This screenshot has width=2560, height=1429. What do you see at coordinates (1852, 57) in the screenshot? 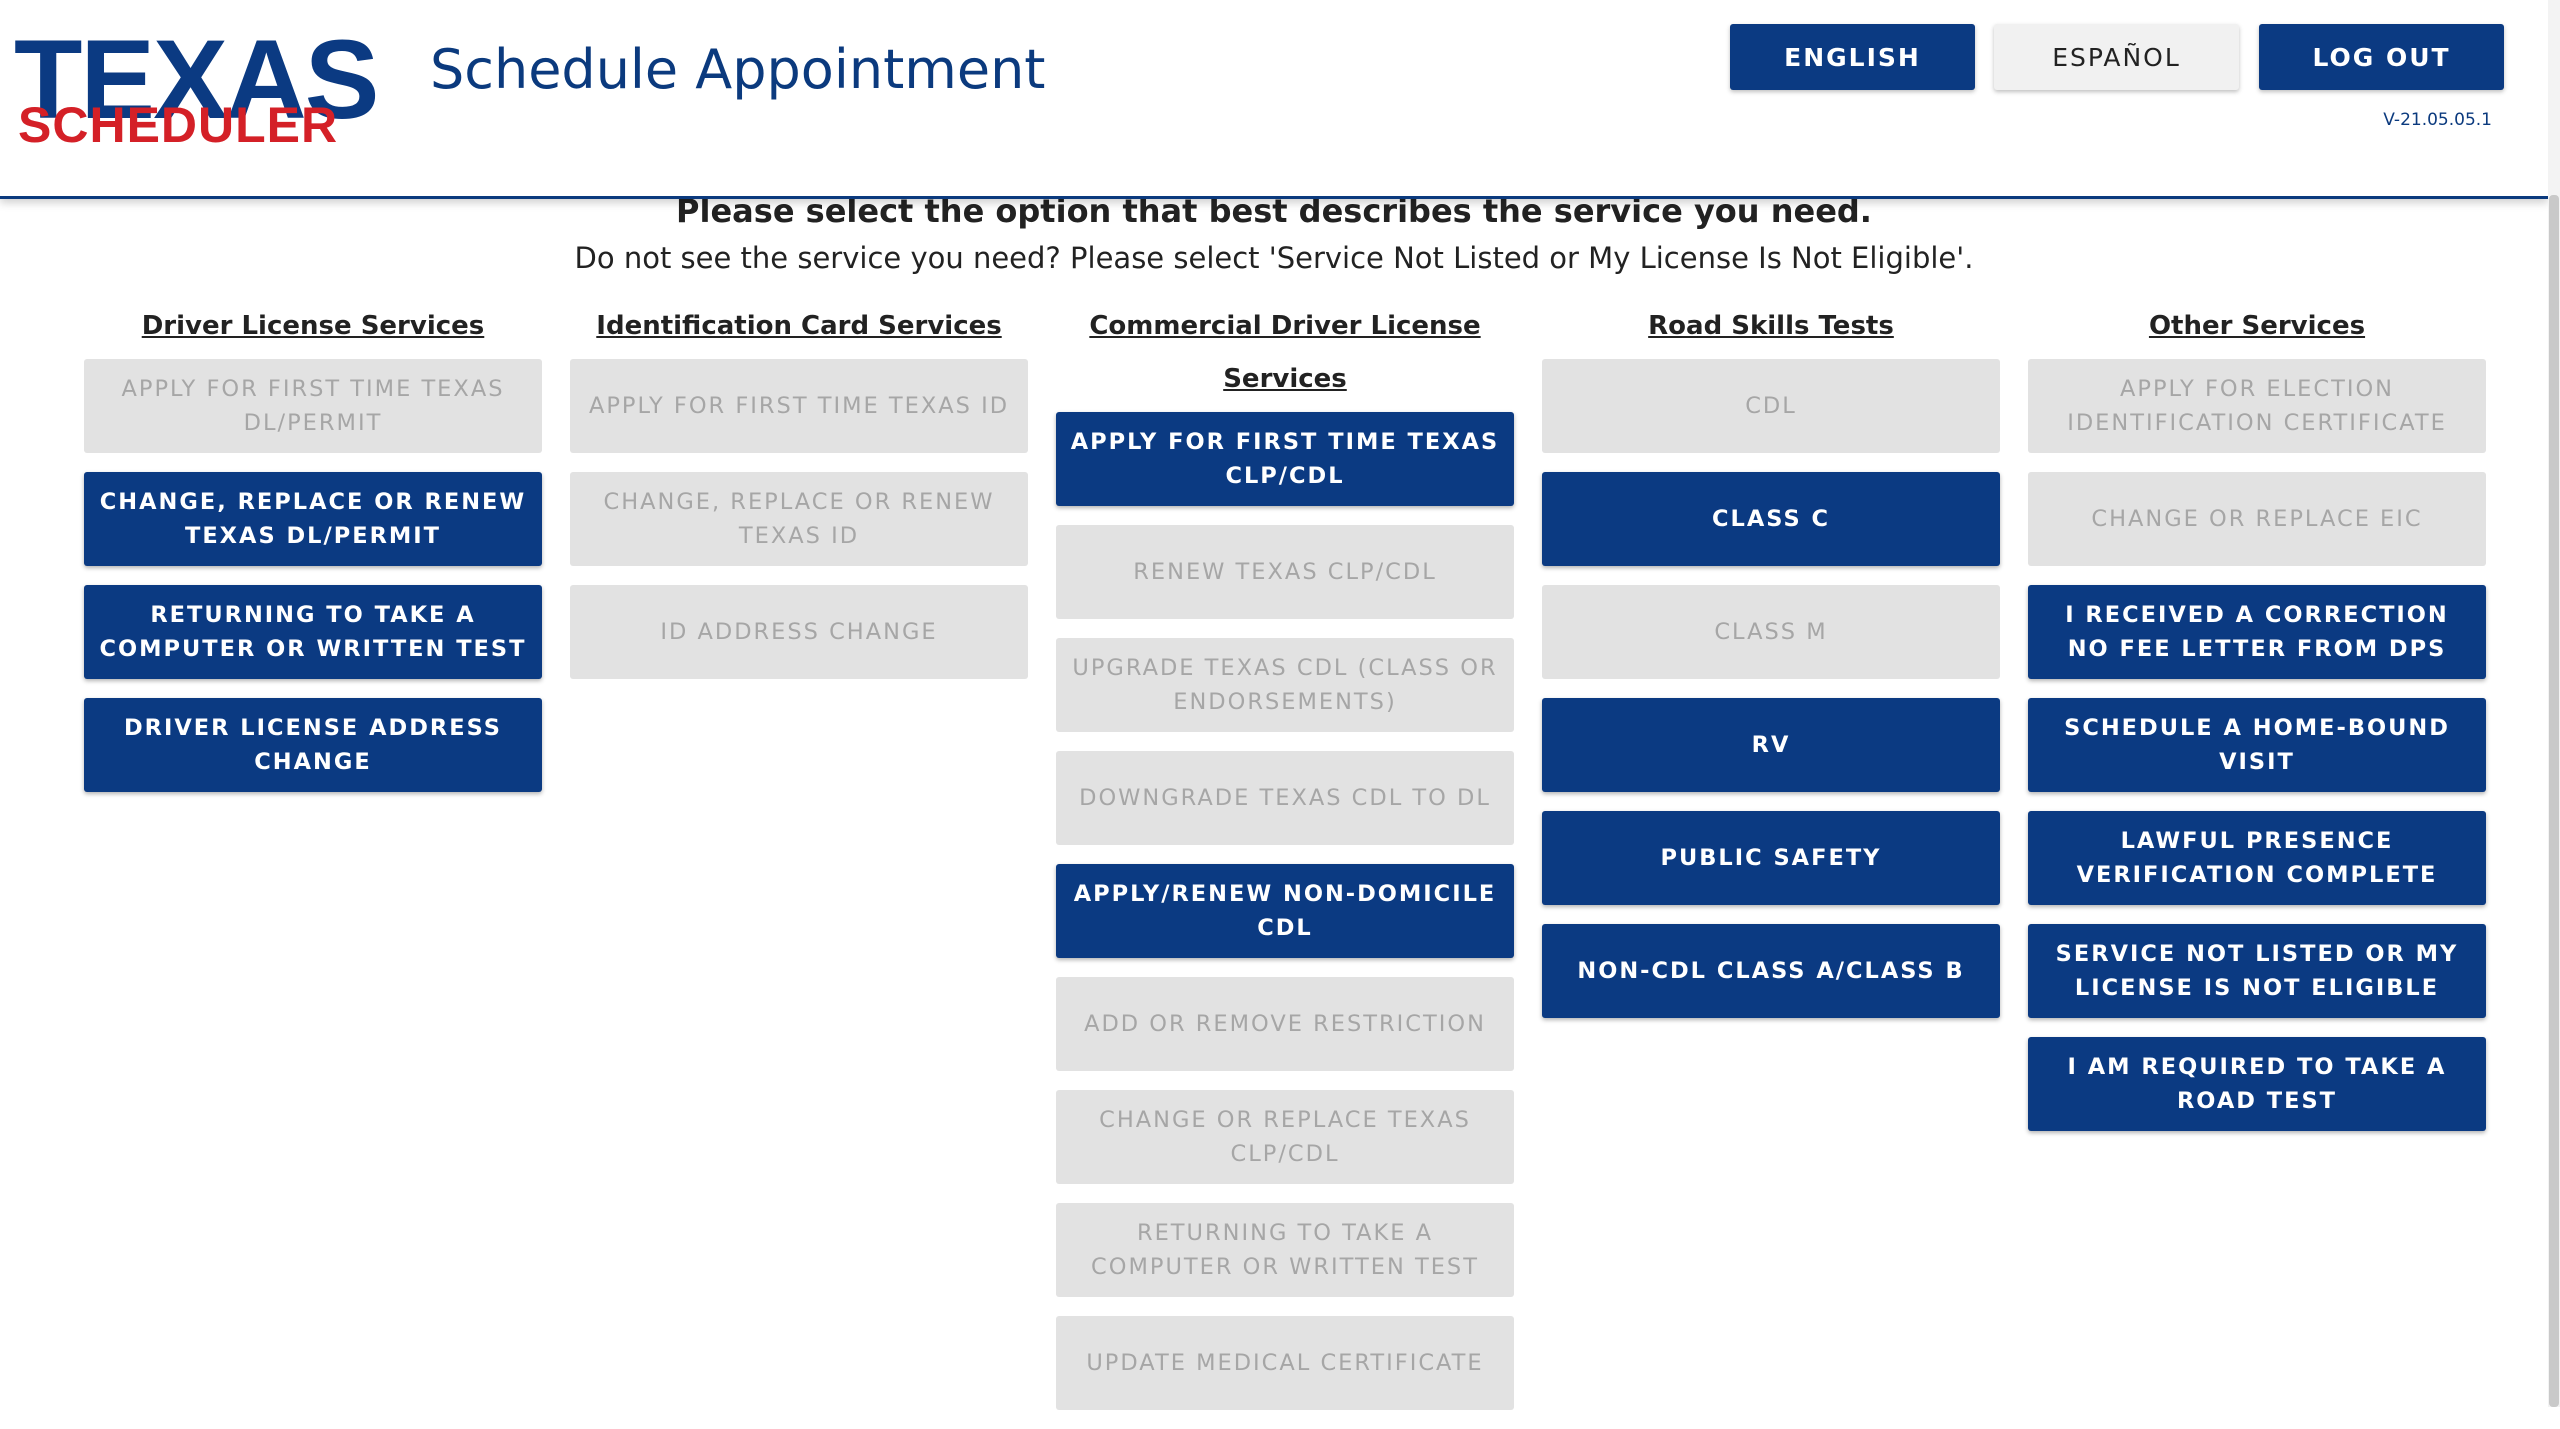
I see `english-button: ENGLISH` at bounding box center [1852, 57].